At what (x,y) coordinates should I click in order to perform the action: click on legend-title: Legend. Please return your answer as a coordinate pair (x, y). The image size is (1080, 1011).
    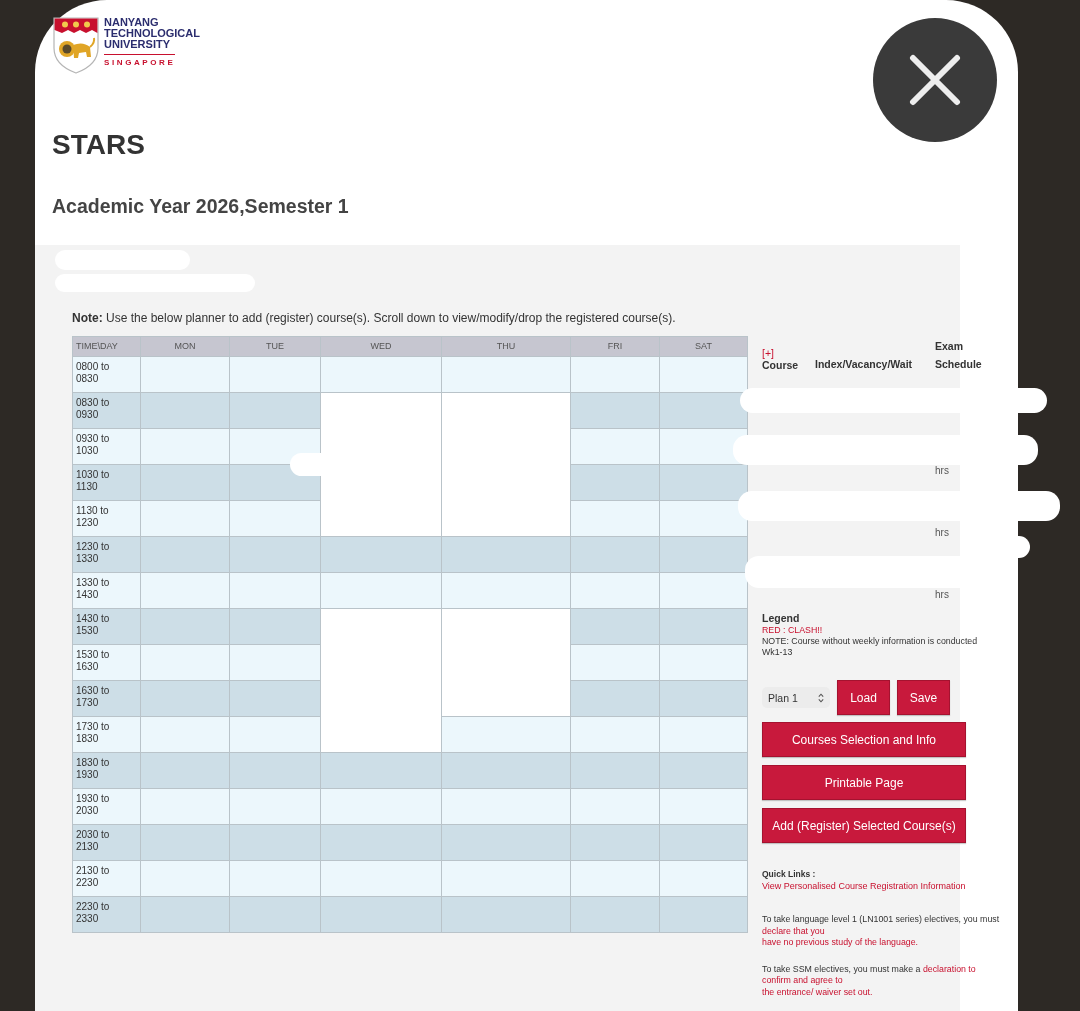
    Looking at the image, I should click on (781, 618).